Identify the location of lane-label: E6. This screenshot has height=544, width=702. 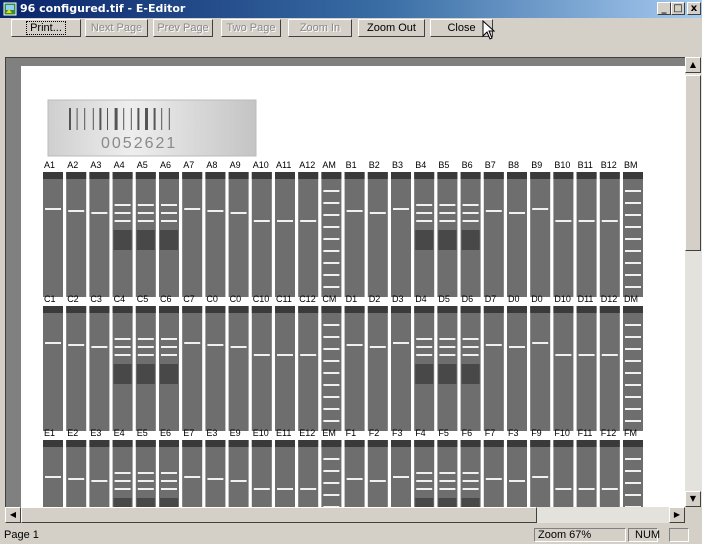
(165, 433).